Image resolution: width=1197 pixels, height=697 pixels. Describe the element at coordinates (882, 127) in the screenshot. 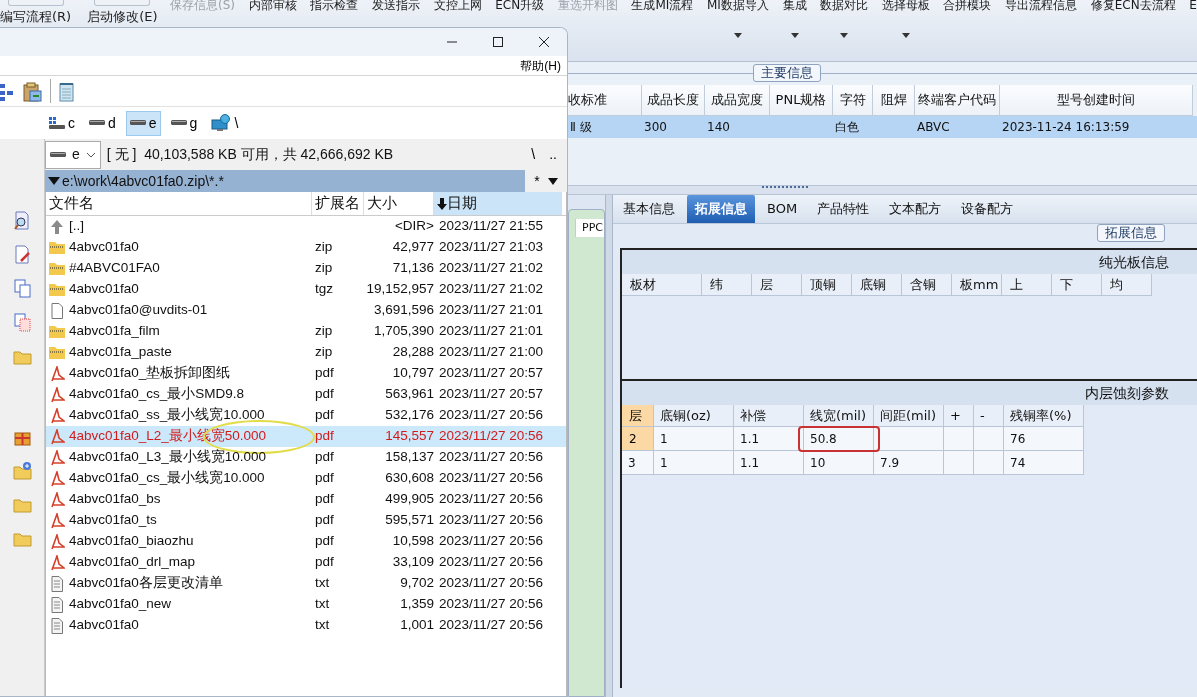

I see `table-row: Ⅱ 级 300 140 白色 ABVC 2023-11-24 16:13:59` at that location.